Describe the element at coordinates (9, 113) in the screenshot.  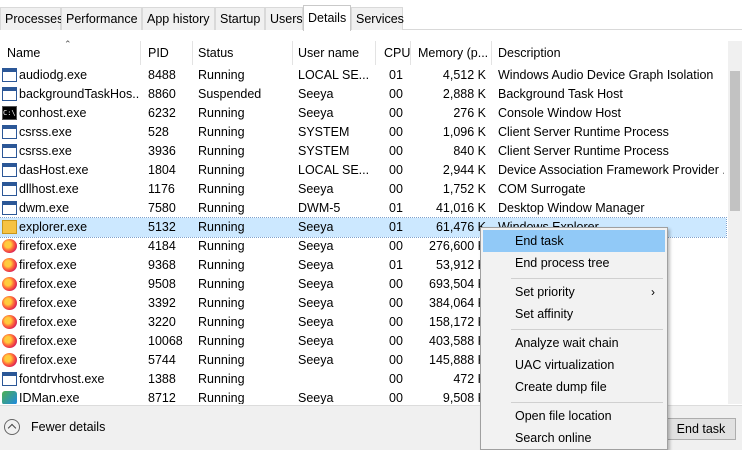
I see `console-icon: C:\` at that location.